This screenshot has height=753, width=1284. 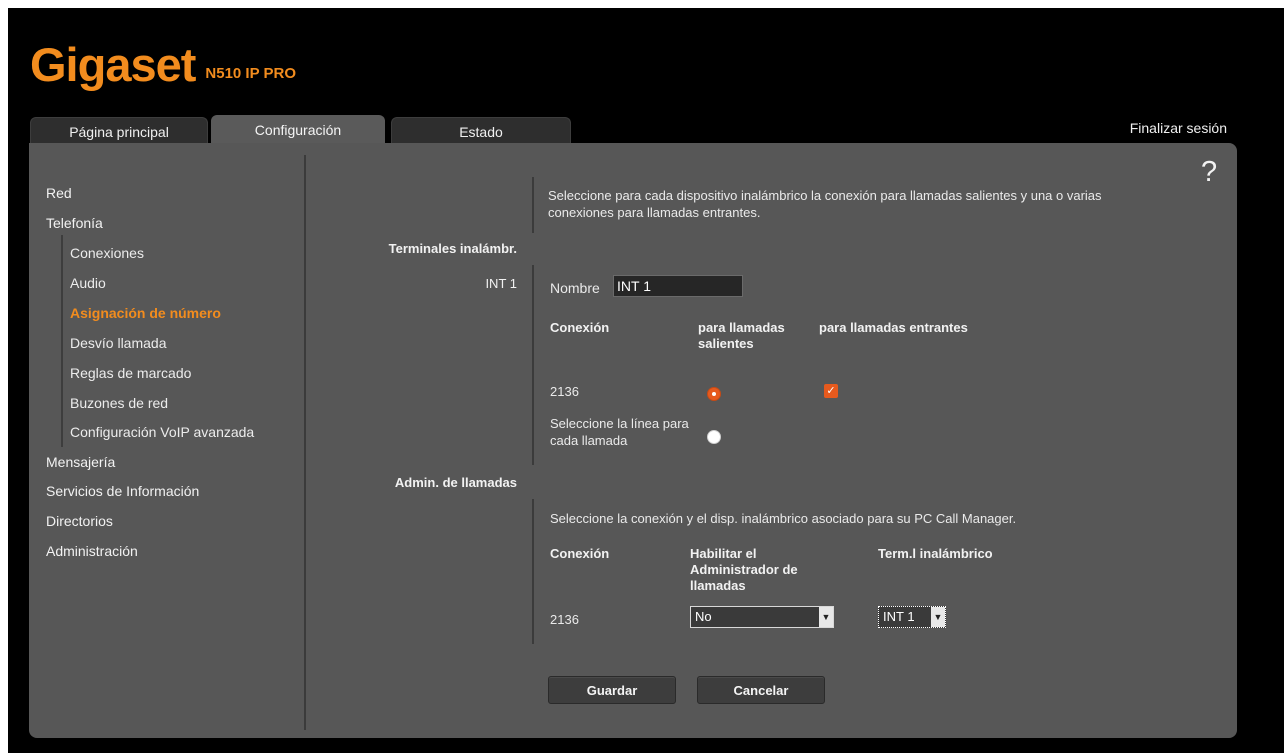 I want to click on logout-link: Finalizar sesión, so click(x=1178, y=128).